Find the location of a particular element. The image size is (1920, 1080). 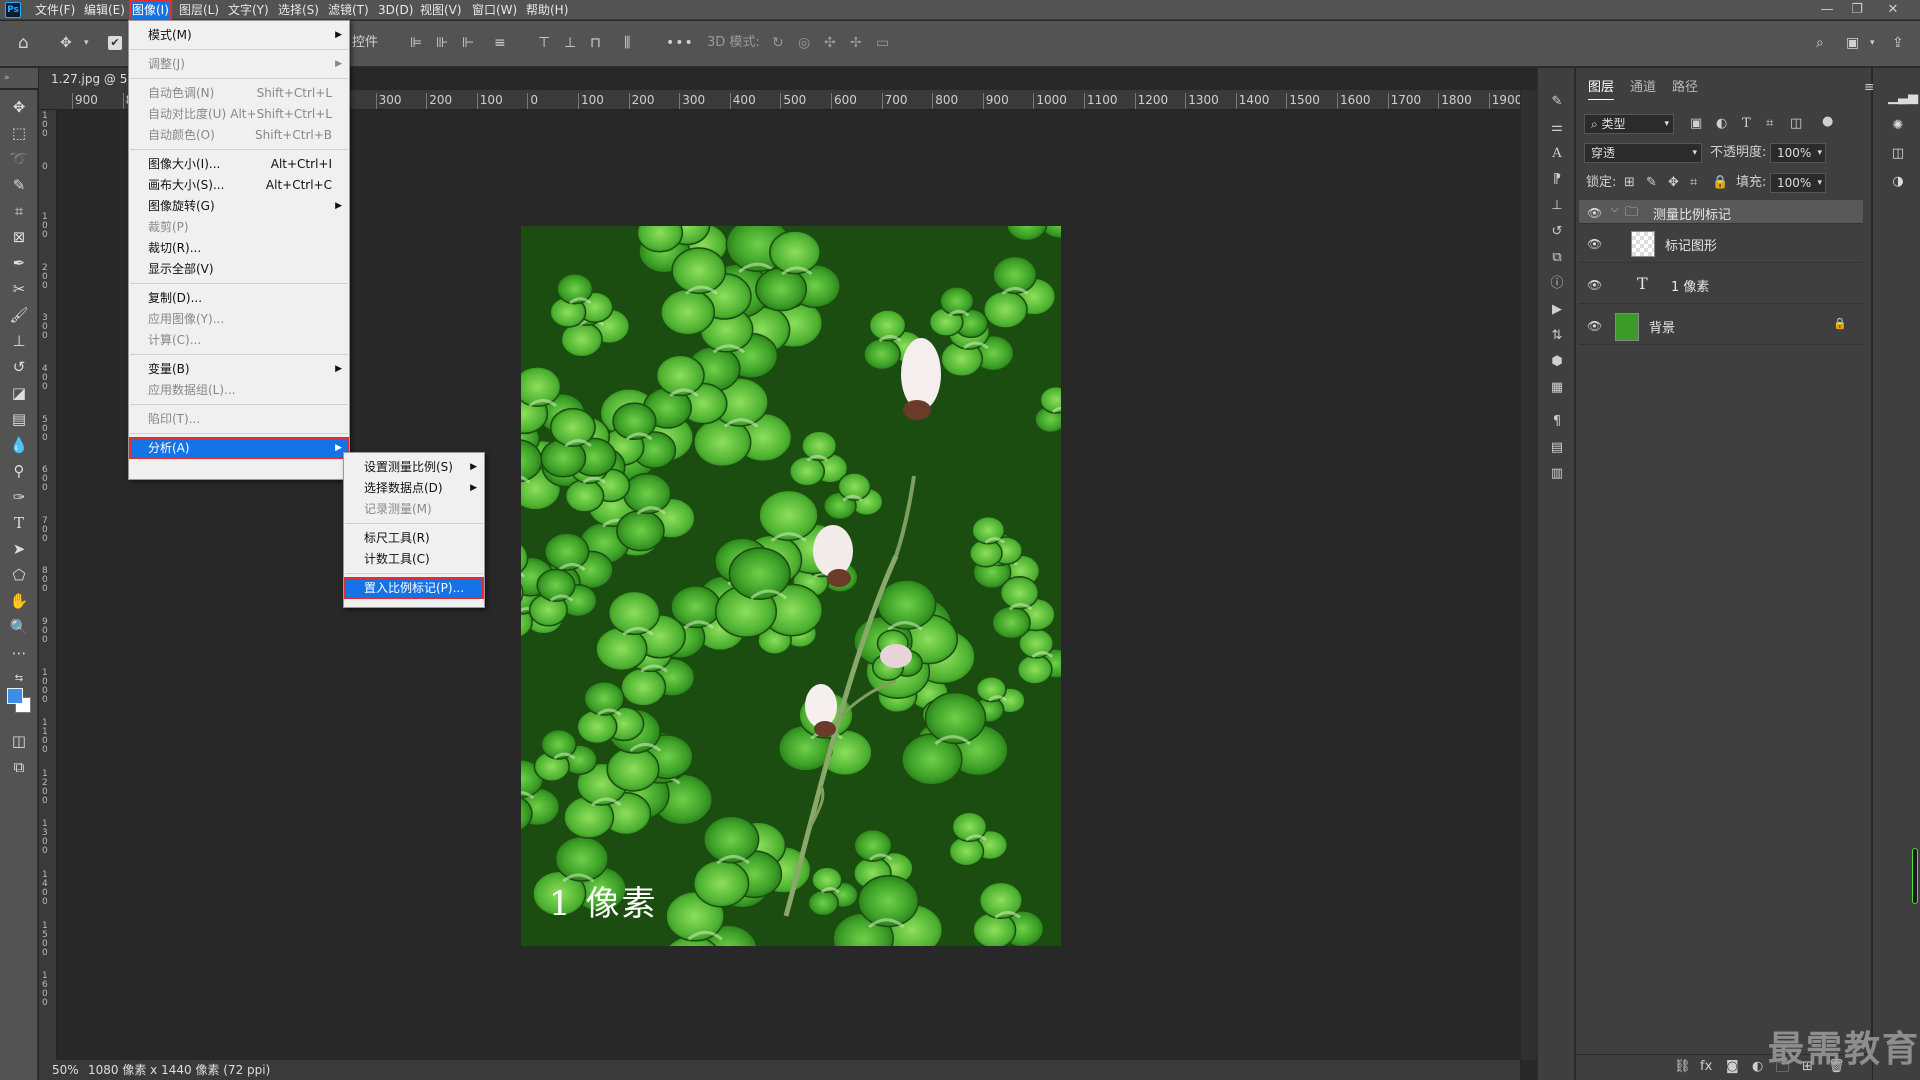

notes-icon: ▤ is located at coordinates (1557, 448).